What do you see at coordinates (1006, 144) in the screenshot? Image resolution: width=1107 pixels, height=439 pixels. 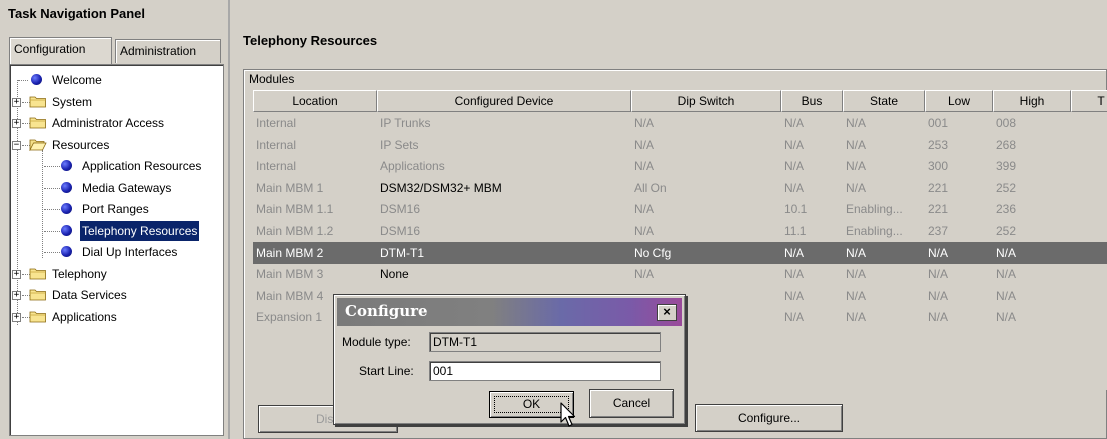 I see `table-cell-high: 268` at bounding box center [1006, 144].